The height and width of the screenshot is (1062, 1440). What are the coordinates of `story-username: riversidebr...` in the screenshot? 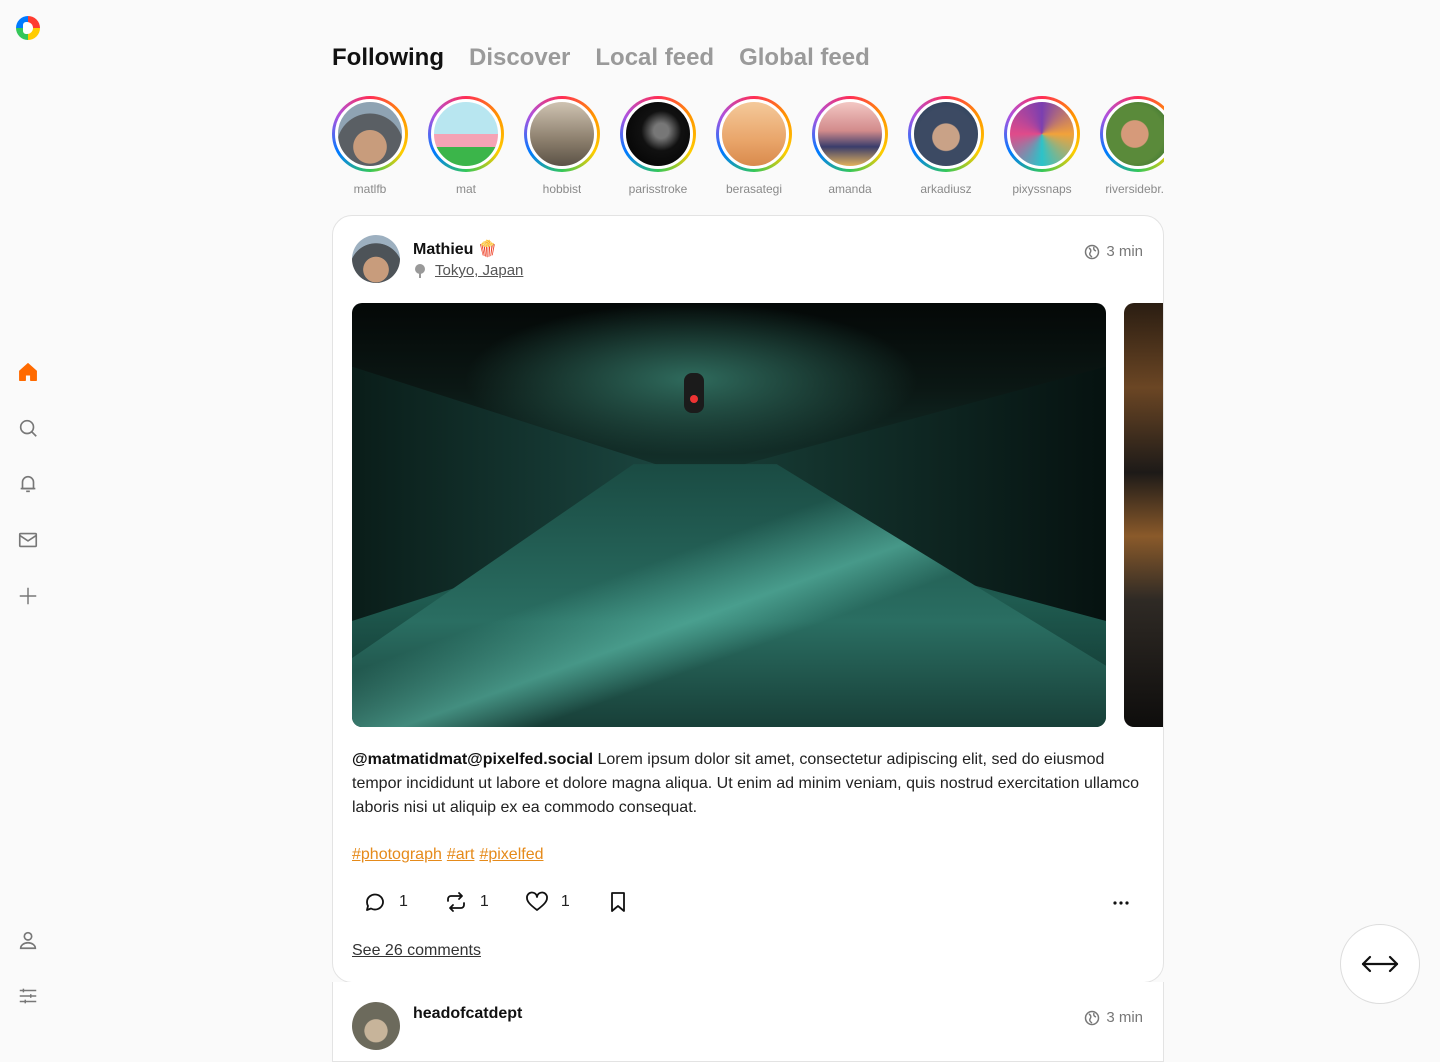 It's located at (1134, 189).